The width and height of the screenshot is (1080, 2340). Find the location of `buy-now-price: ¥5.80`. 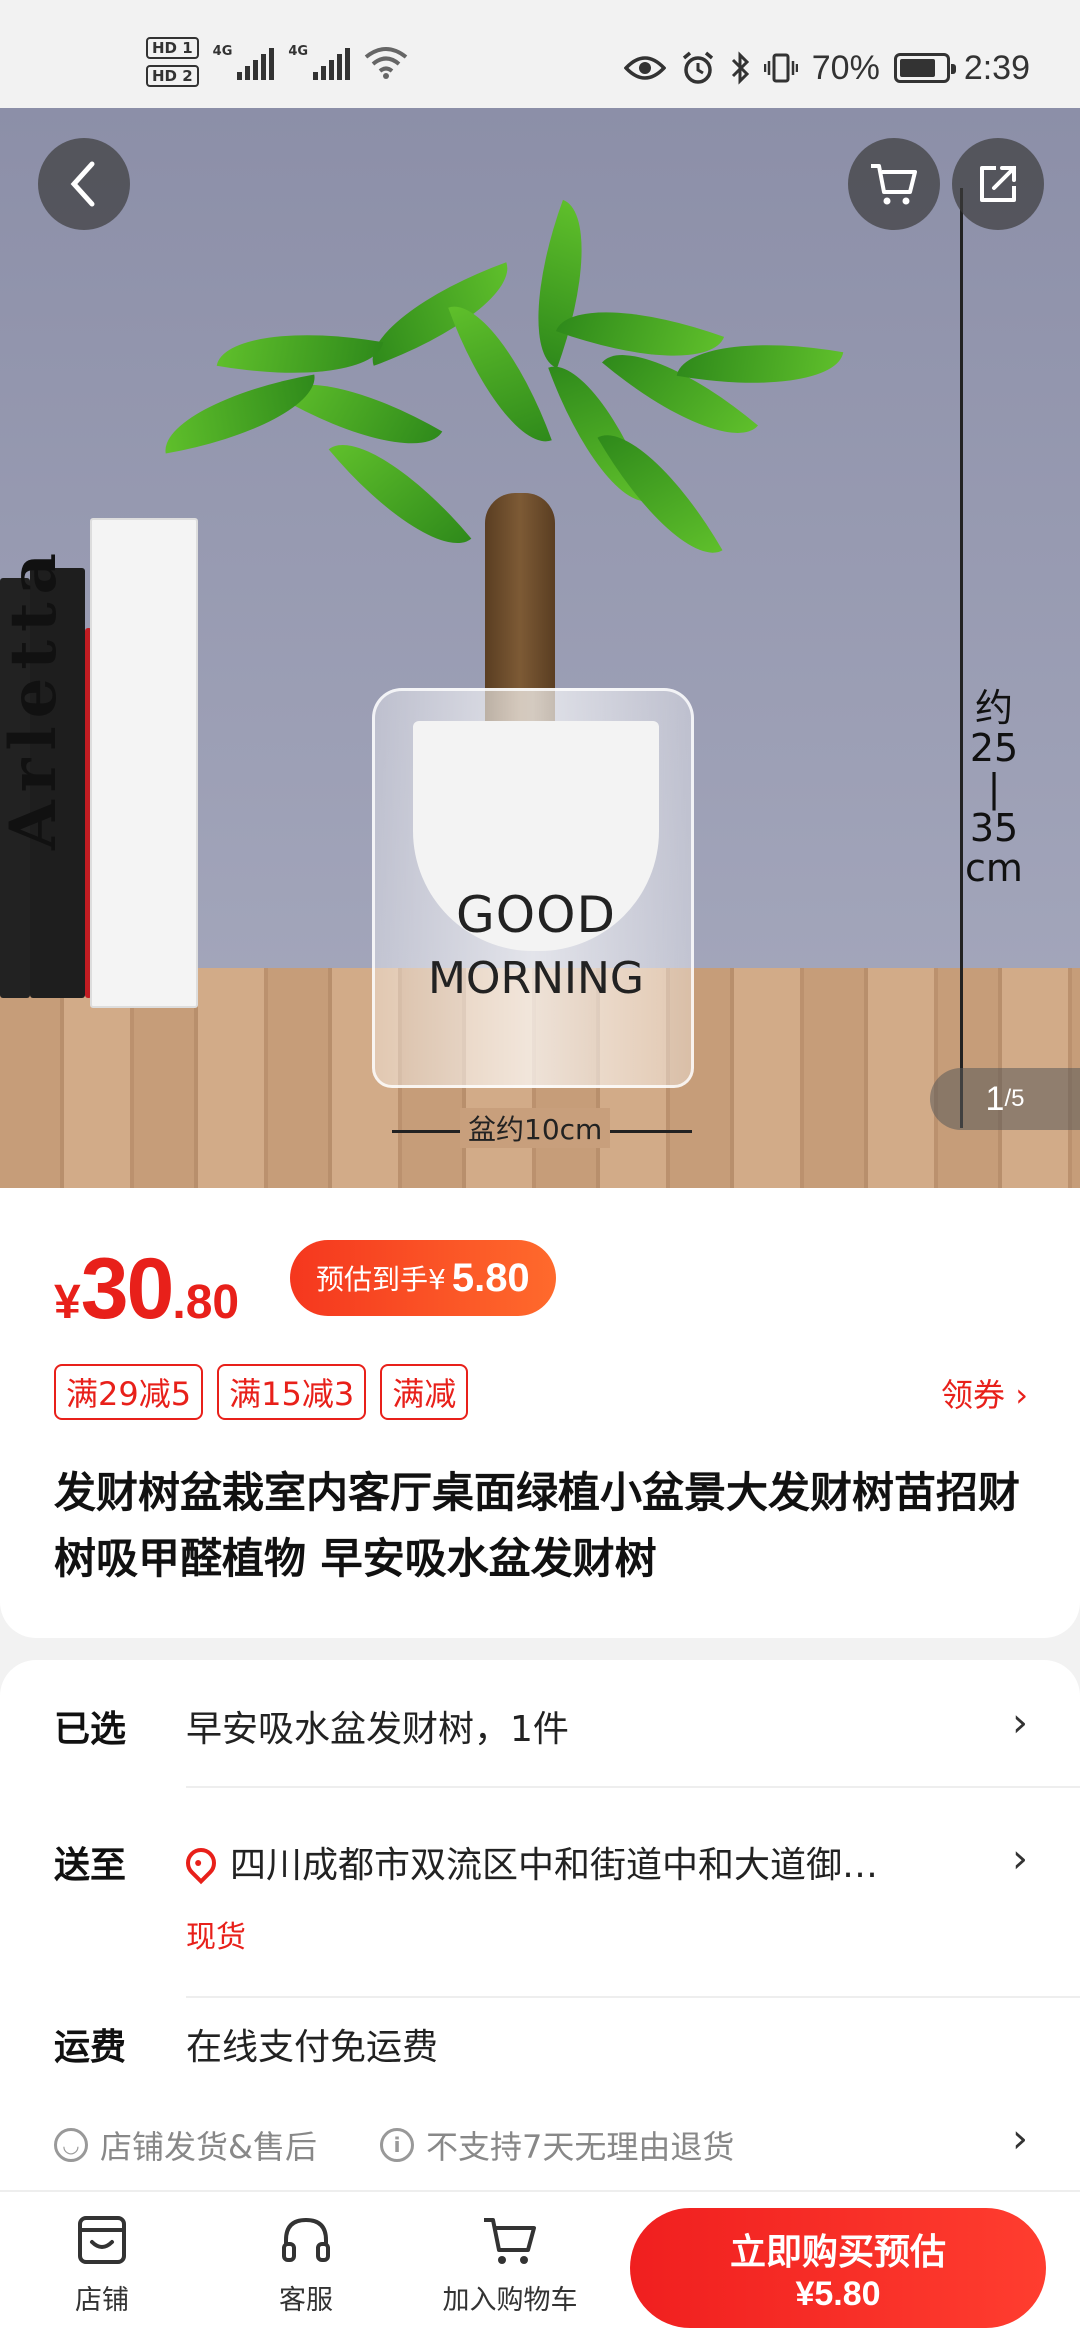

buy-now-price: ¥5.80 is located at coordinates (838, 2293).